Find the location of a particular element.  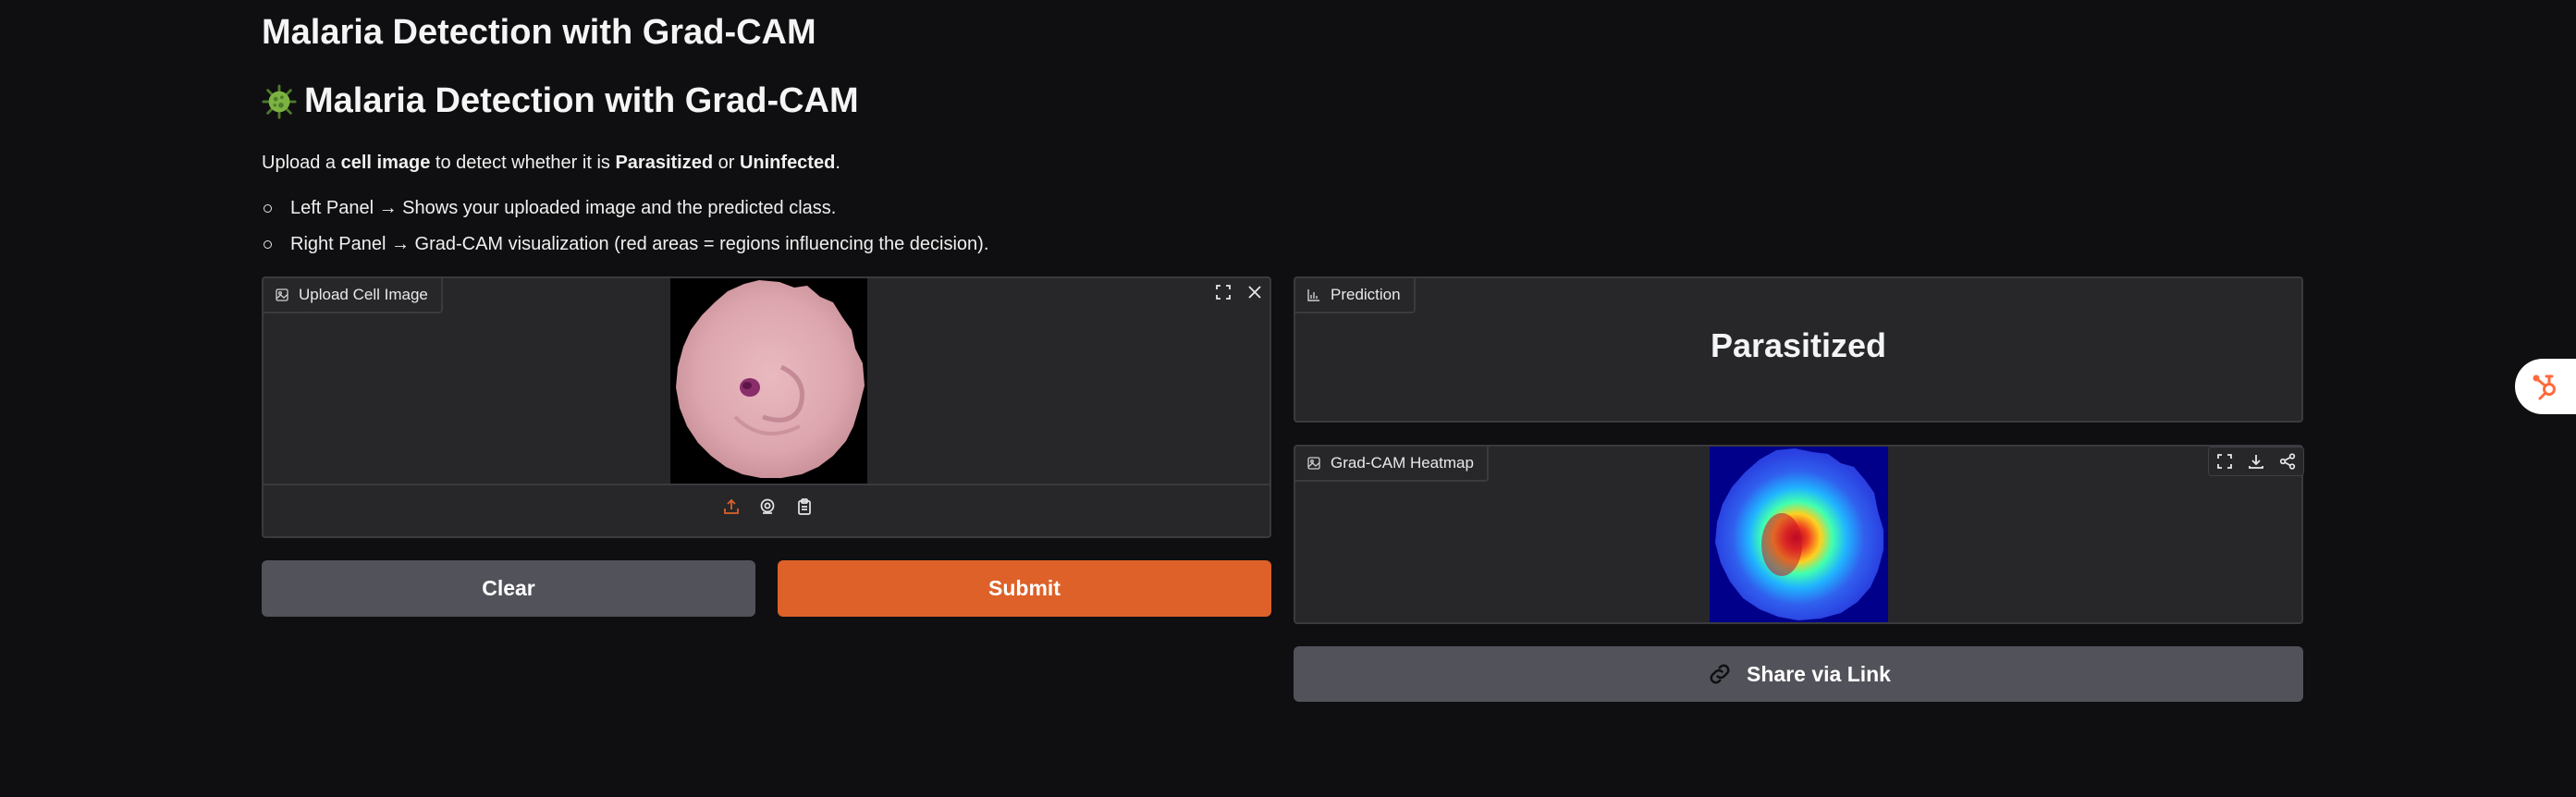

clipboard-source-button is located at coordinates (804, 507).